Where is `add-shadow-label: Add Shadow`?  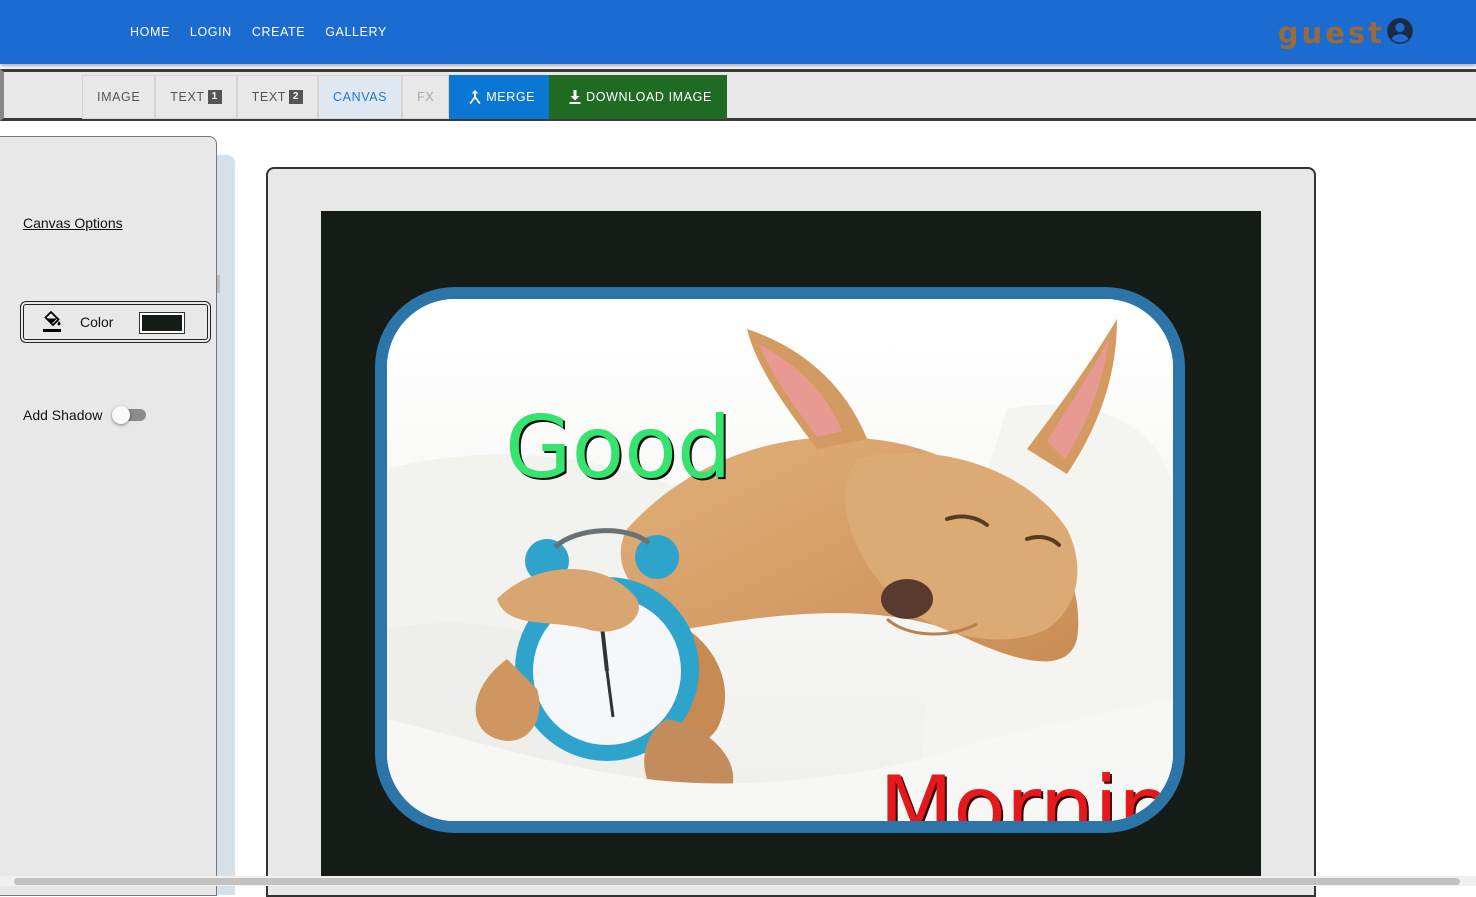
add-shadow-label: Add Shadow is located at coordinates (63, 415).